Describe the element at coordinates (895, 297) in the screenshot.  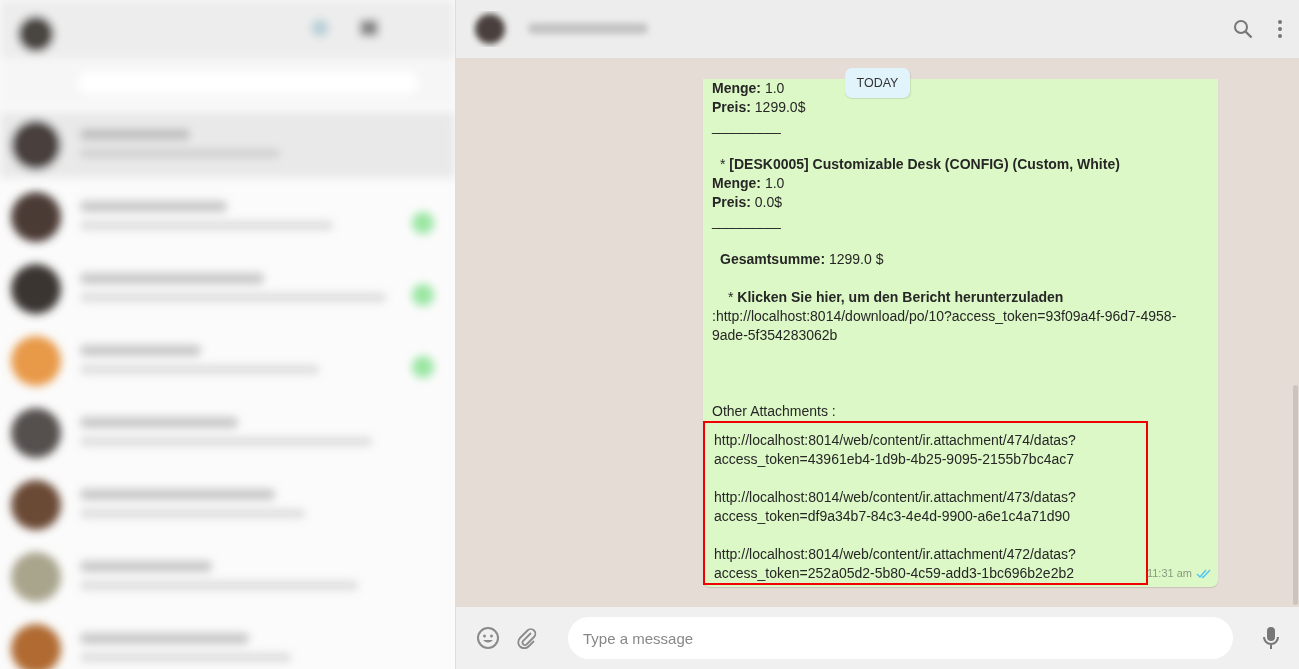
I see `message-text: *Klicken Sie hier, um den Bericht herunterzuladen` at that location.